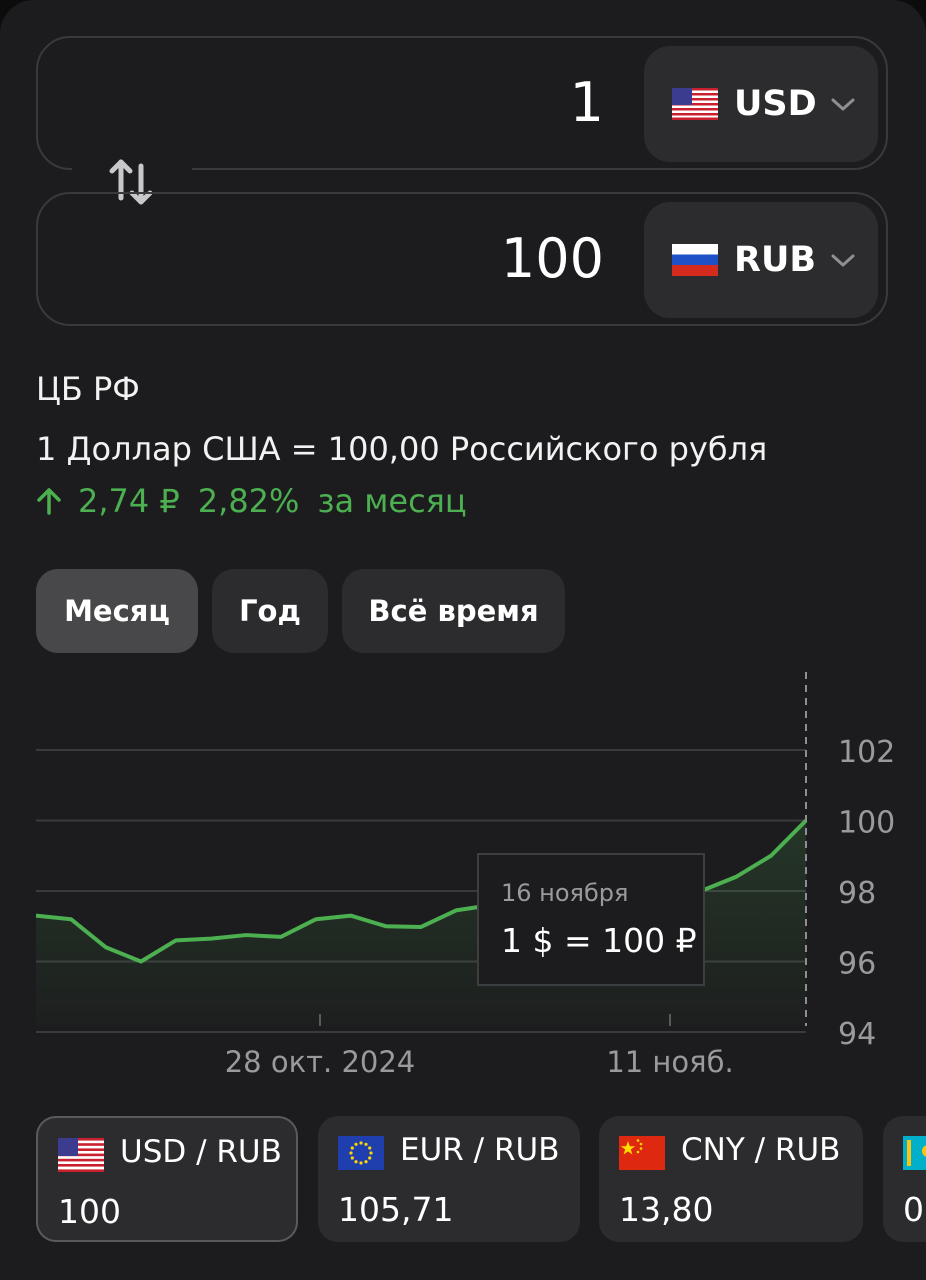  I want to click on tooltip-value: 1 $ = 100 ₽, so click(599, 940).